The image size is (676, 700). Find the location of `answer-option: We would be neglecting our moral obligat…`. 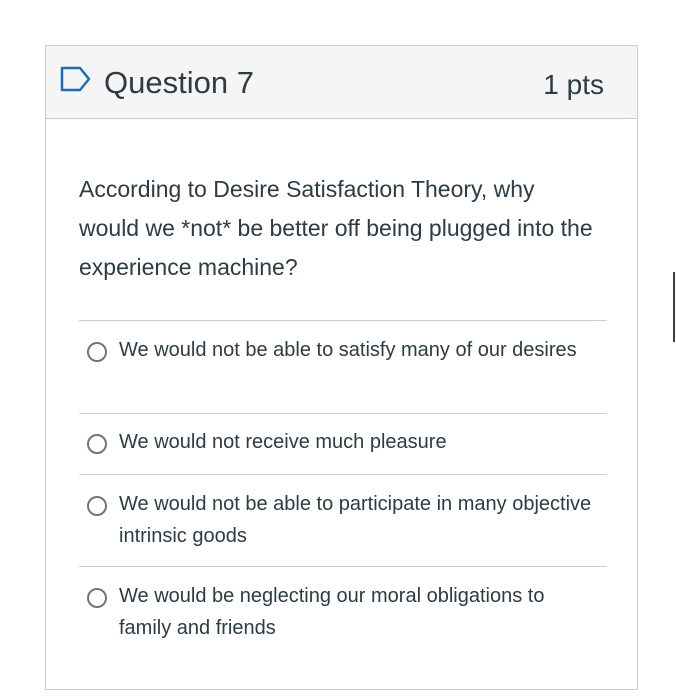

answer-option: We would be neglecting our moral obligat… is located at coordinates (343, 612).